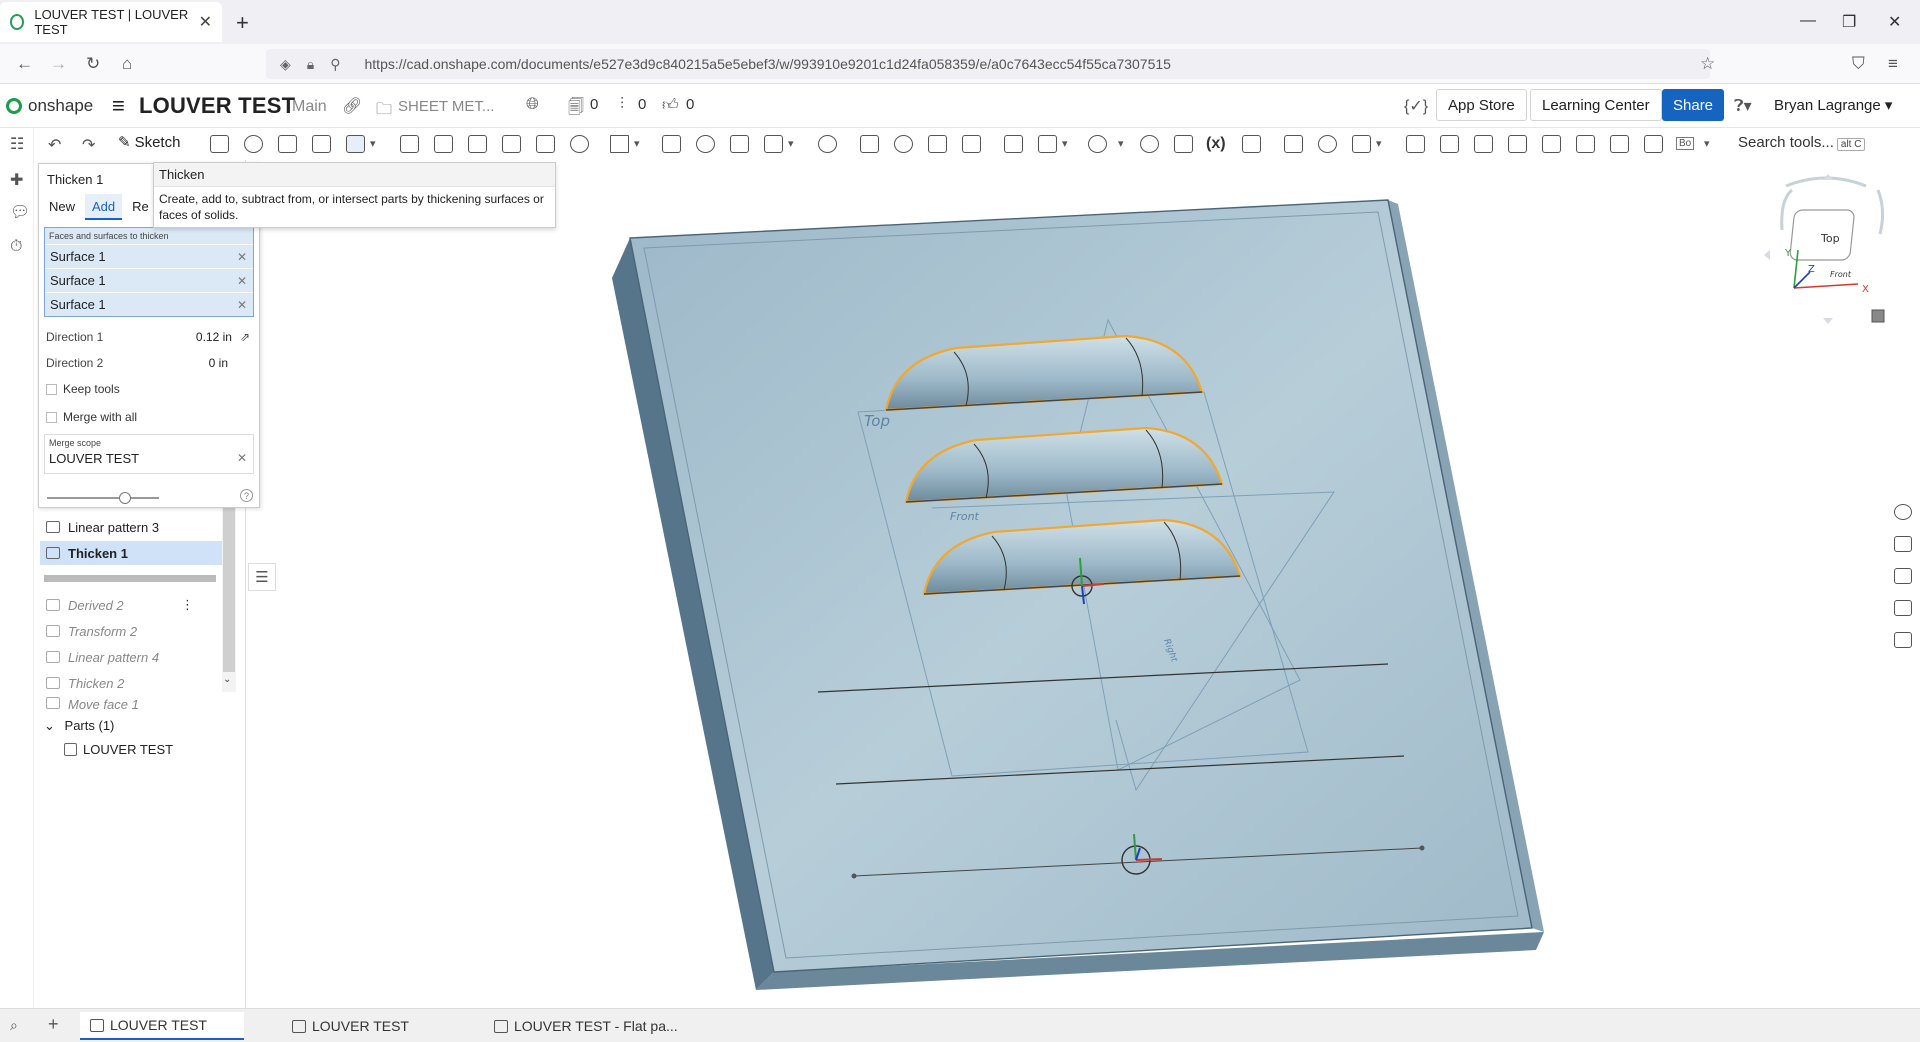 The height and width of the screenshot is (1042, 1920). What do you see at coordinates (242, 23) in the screenshot?
I see `new-tab-icon: +` at bounding box center [242, 23].